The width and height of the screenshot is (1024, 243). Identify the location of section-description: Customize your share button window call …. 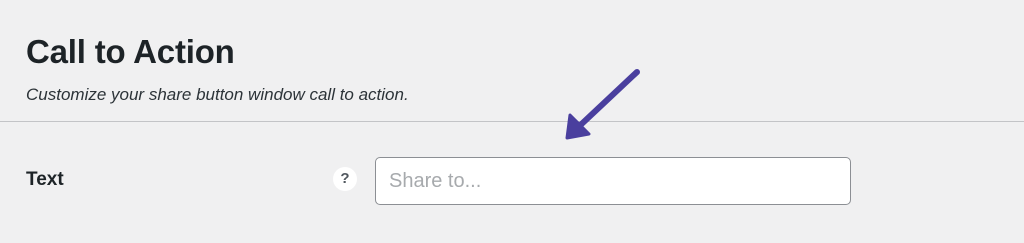
(217, 94).